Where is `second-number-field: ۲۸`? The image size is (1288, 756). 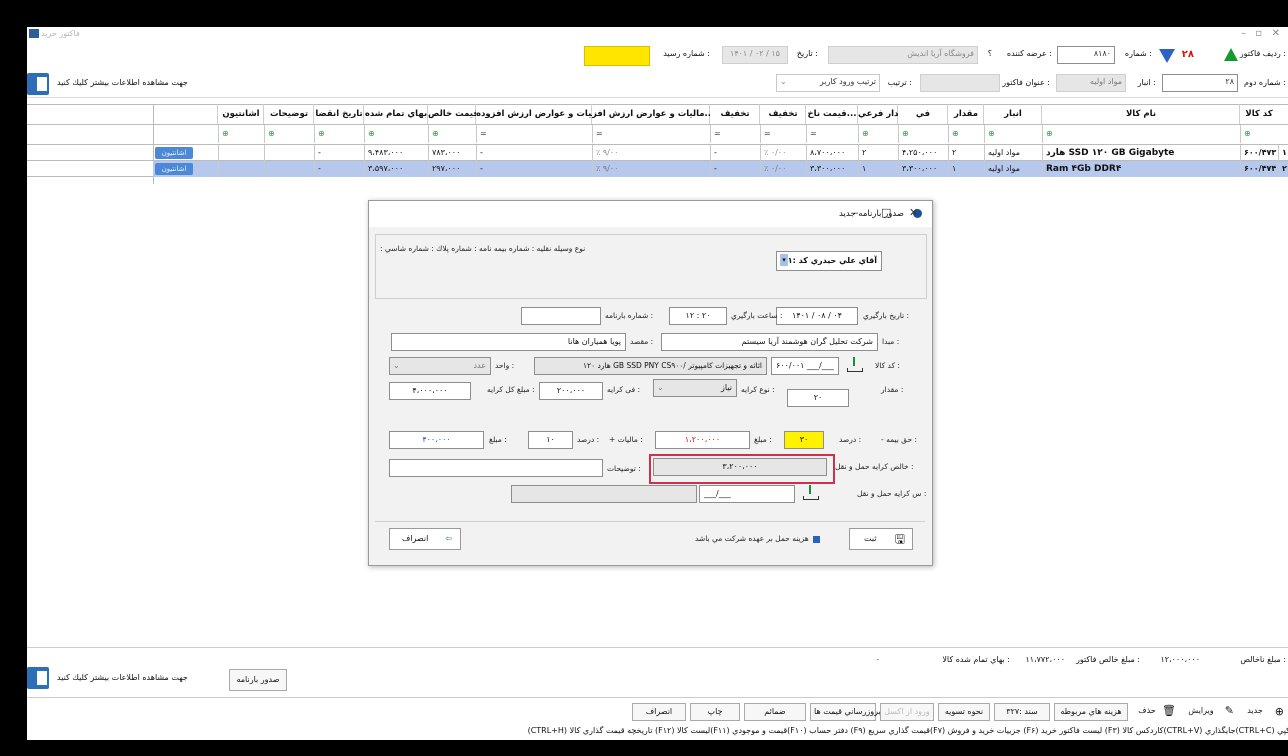
second-number-field: ۲۸ is located at coordinates (1200, 83).